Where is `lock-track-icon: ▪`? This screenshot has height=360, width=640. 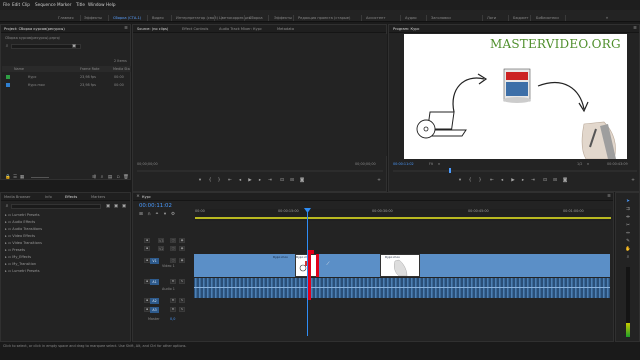
lock-track-icon: ▪ is located at coordinates (147, 240).